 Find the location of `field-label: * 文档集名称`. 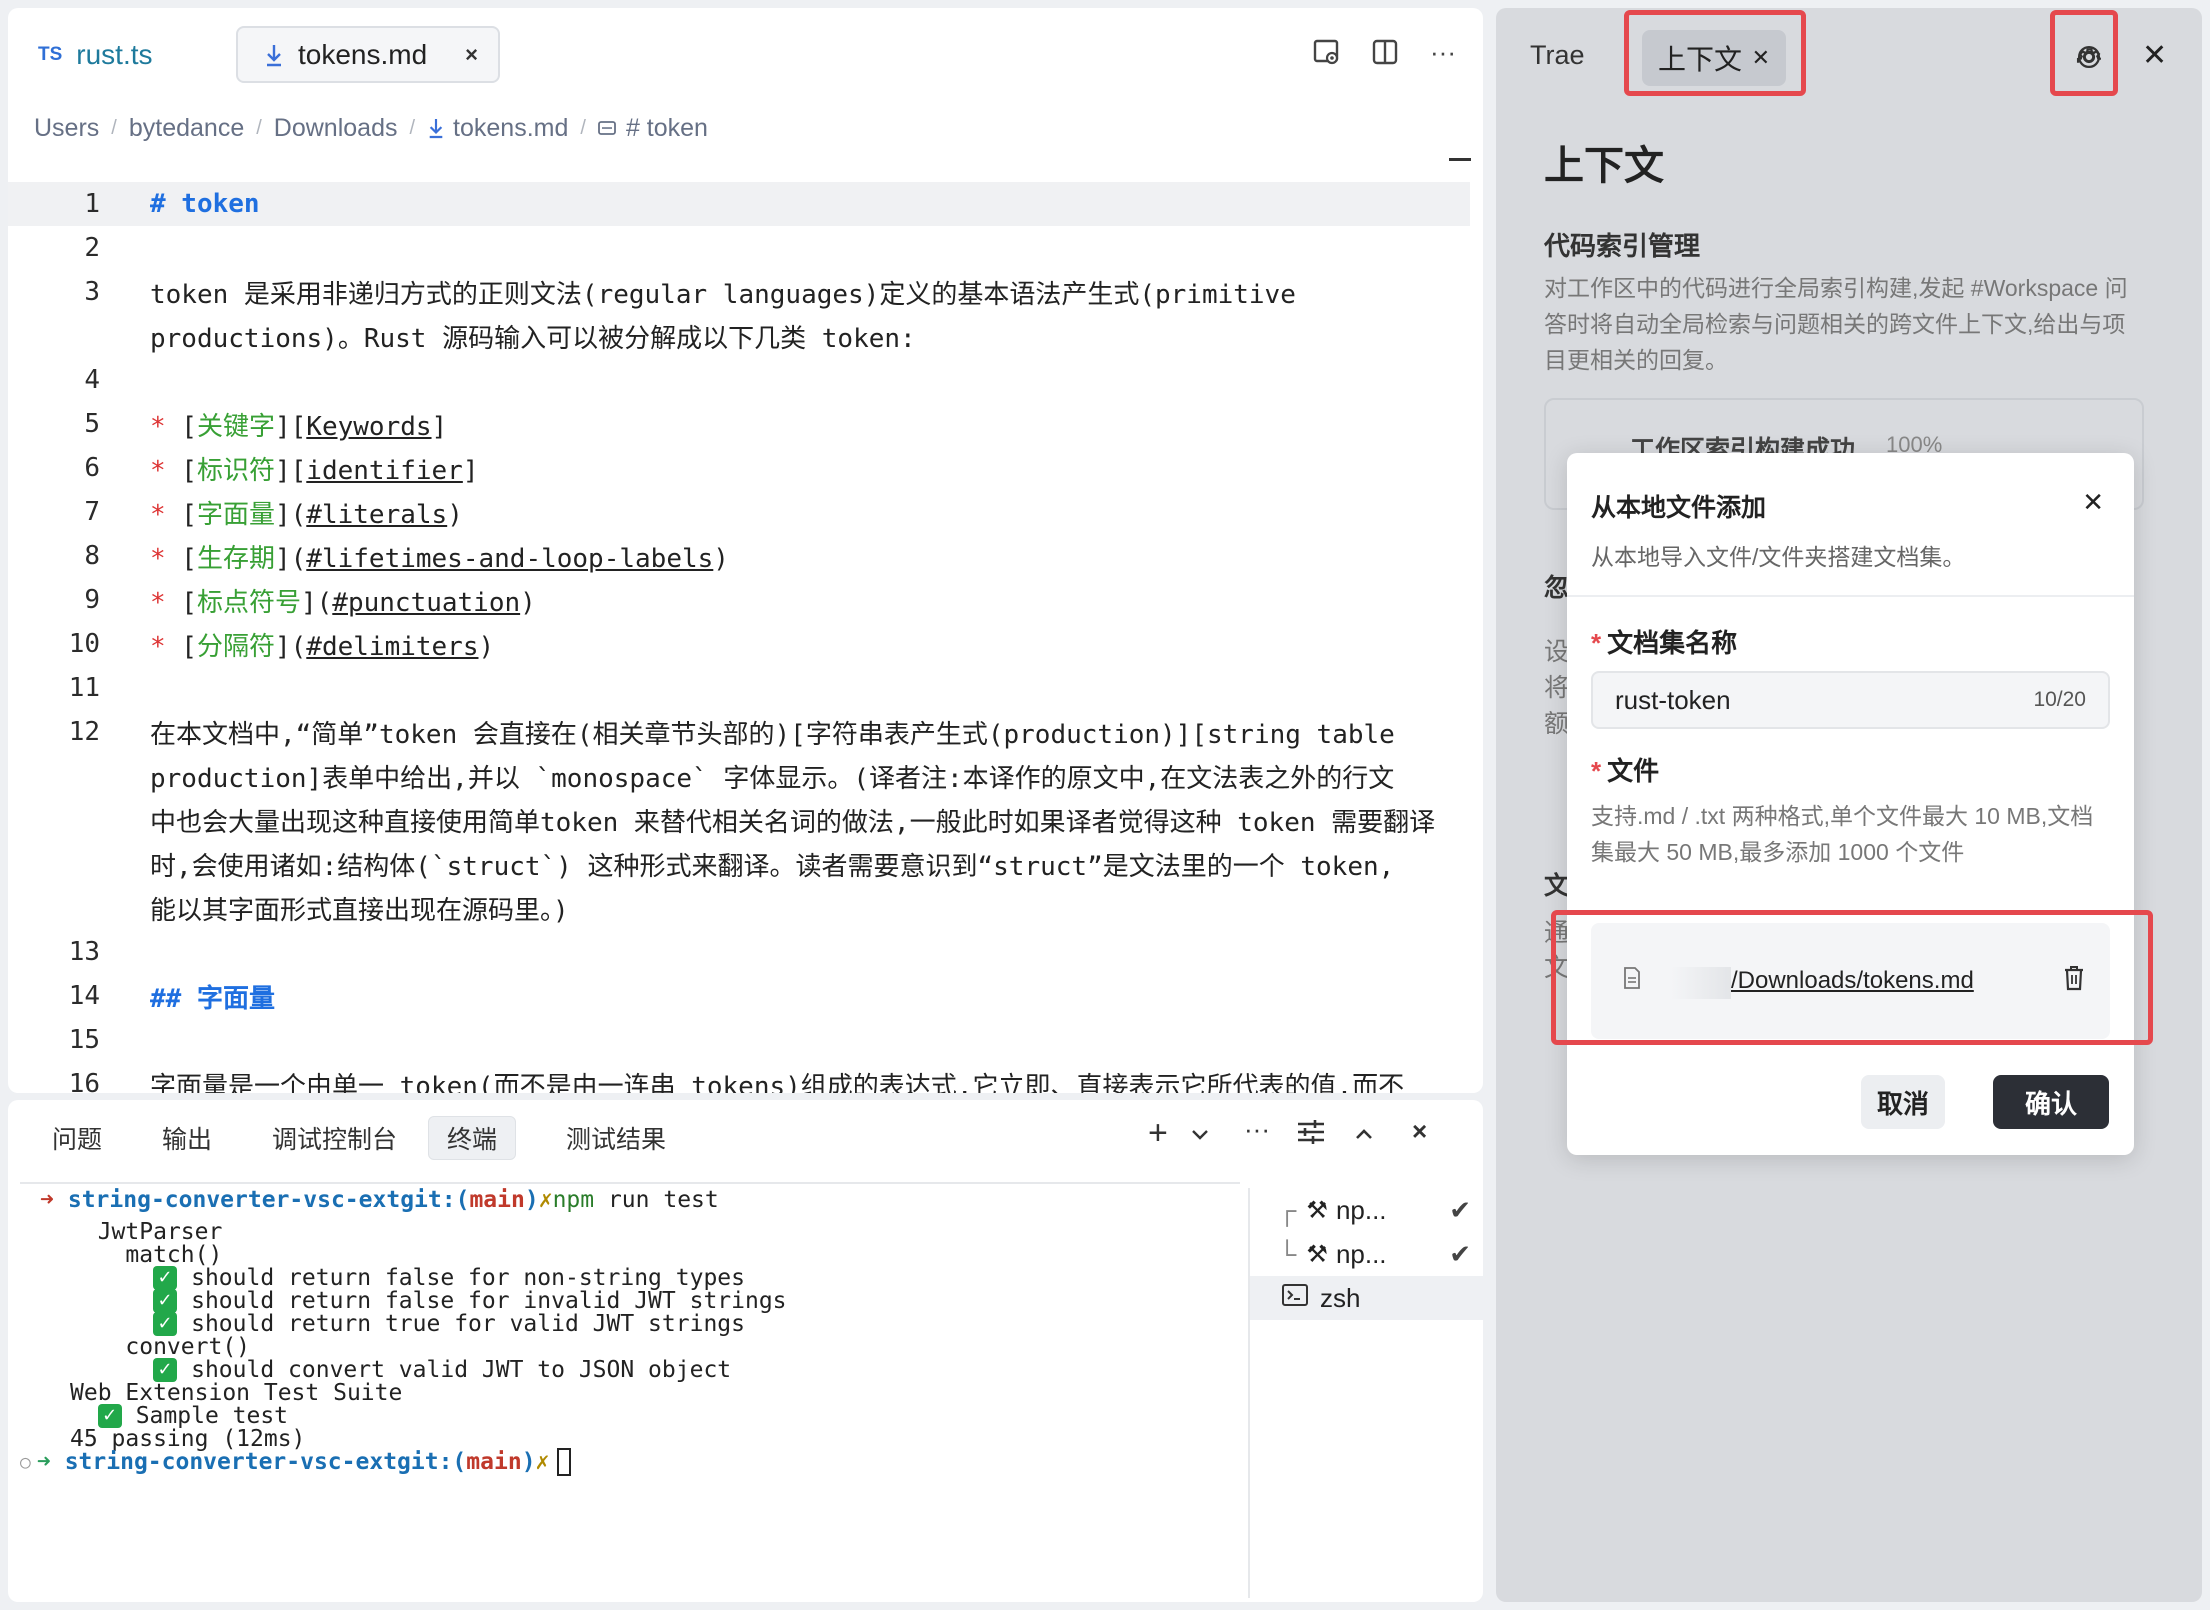

field-label: * 文档集名称 is located at coordinates (1664, 643).